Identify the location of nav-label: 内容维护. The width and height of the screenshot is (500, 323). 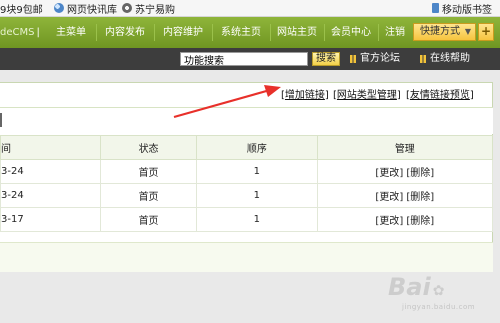
(183, 32).